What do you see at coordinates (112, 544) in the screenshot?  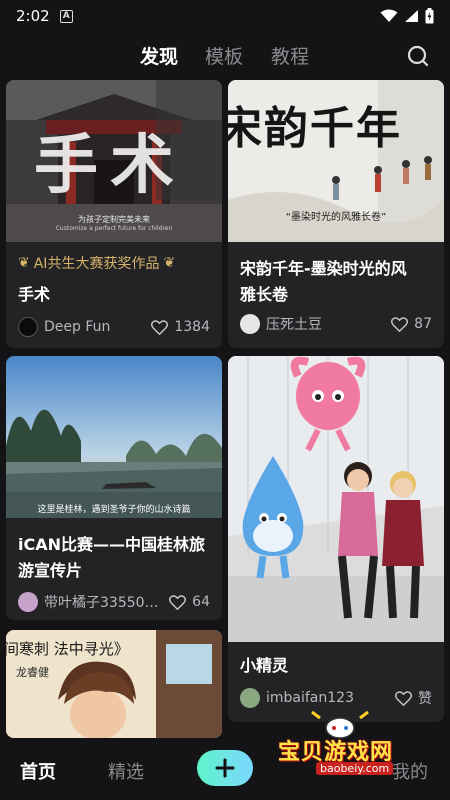 I see `card-title-line1: iCAN比赛——中国桂林旅` at bounding box center [112, 544].